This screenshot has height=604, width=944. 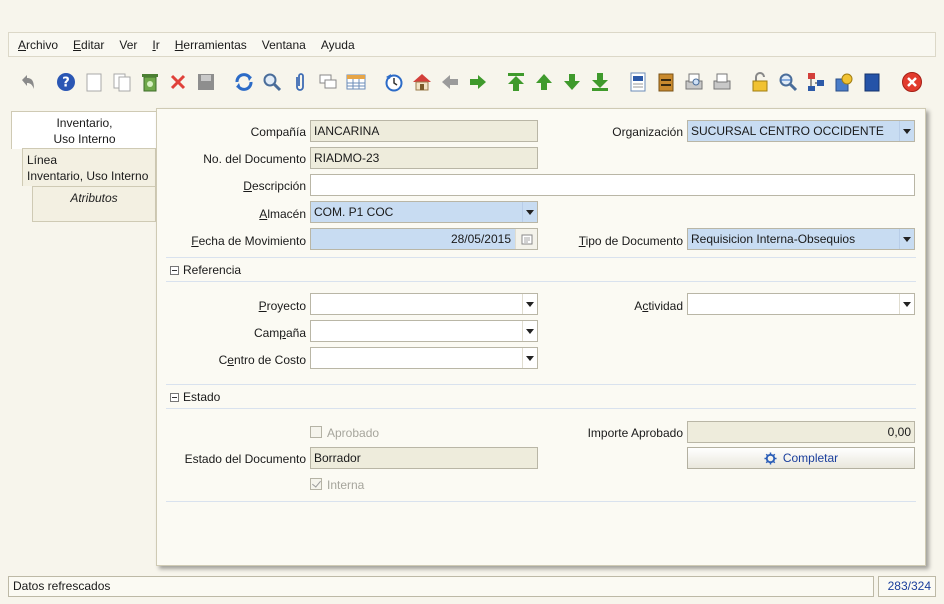 What do you see at coordinates (694, 82) in the screenshot?
I see `print-preview-icon` at bounding box center [694, 82].